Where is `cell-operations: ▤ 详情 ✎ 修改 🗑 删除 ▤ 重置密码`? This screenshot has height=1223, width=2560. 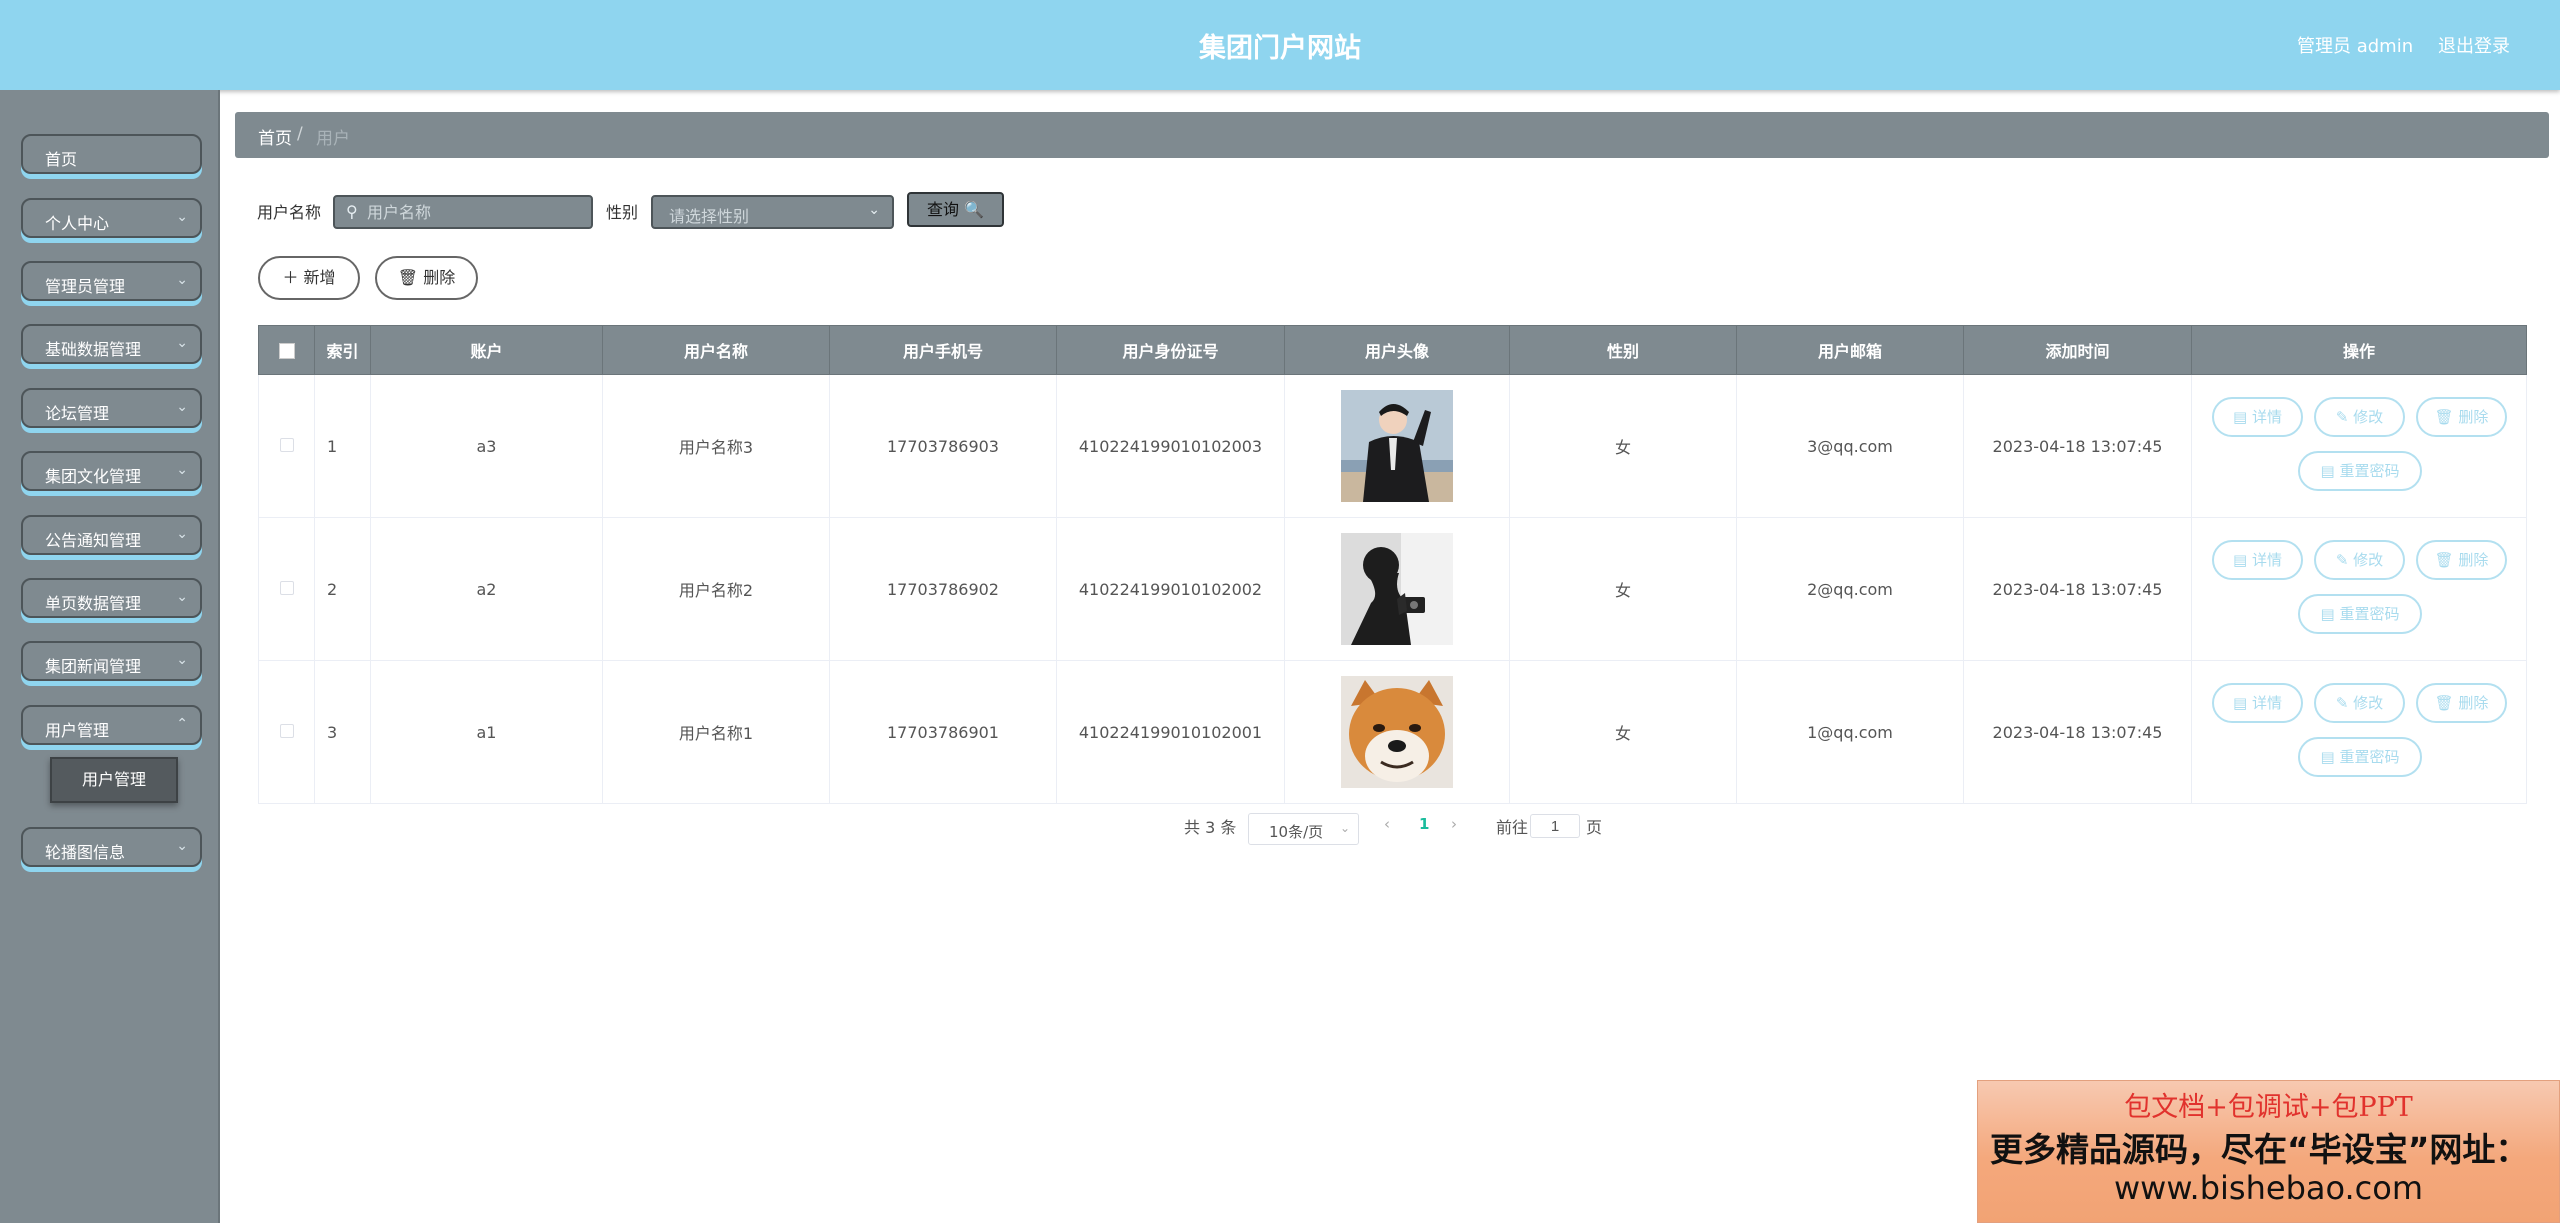 cell-operations: ▤ 详情 ✎ 修改 🗑 删除 ▤ 重置密码 is located at coordinates (2359, 732).